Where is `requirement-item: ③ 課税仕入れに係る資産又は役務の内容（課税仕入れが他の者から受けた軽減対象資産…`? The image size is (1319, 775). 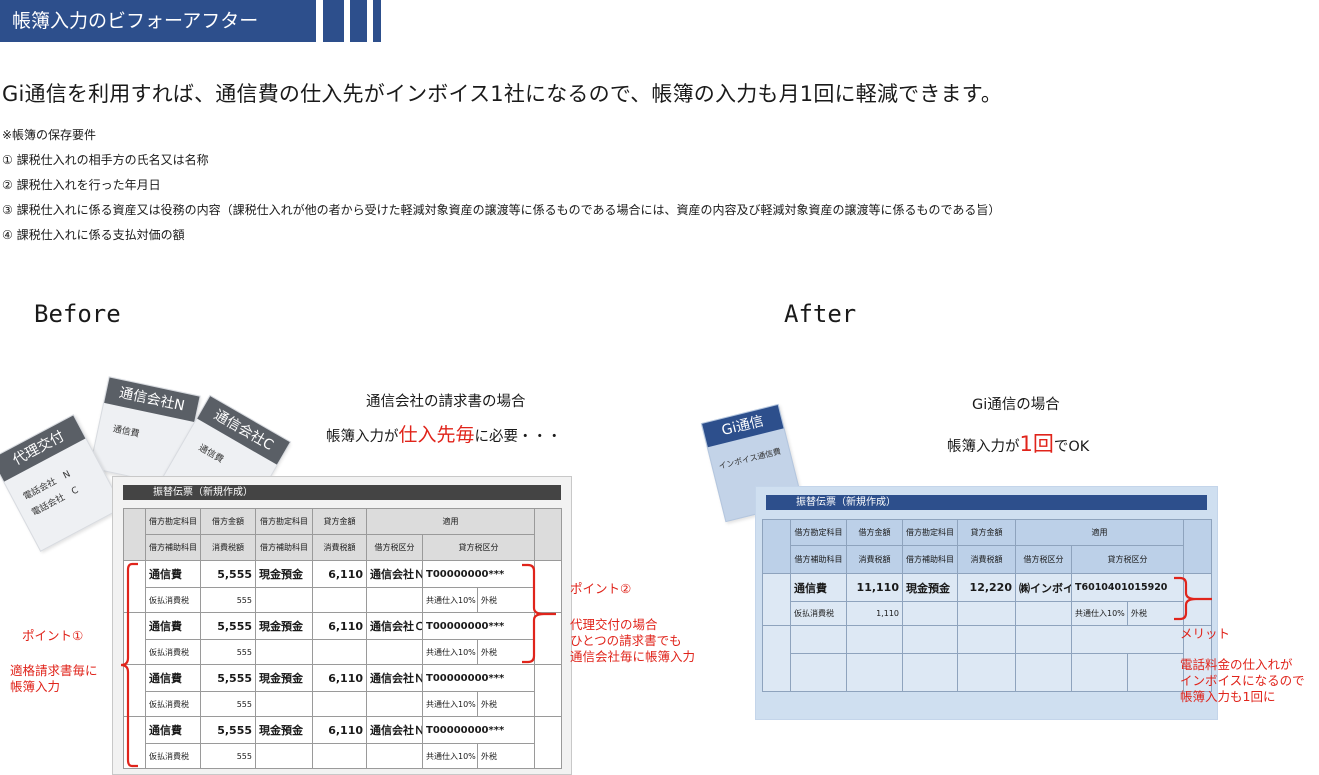
requirement-item: ③ 課税仕入れに係る資産又は役務の内容（課税仕入れが他の者から受けた軽減対象資産… is located at coordinates (501, 210).